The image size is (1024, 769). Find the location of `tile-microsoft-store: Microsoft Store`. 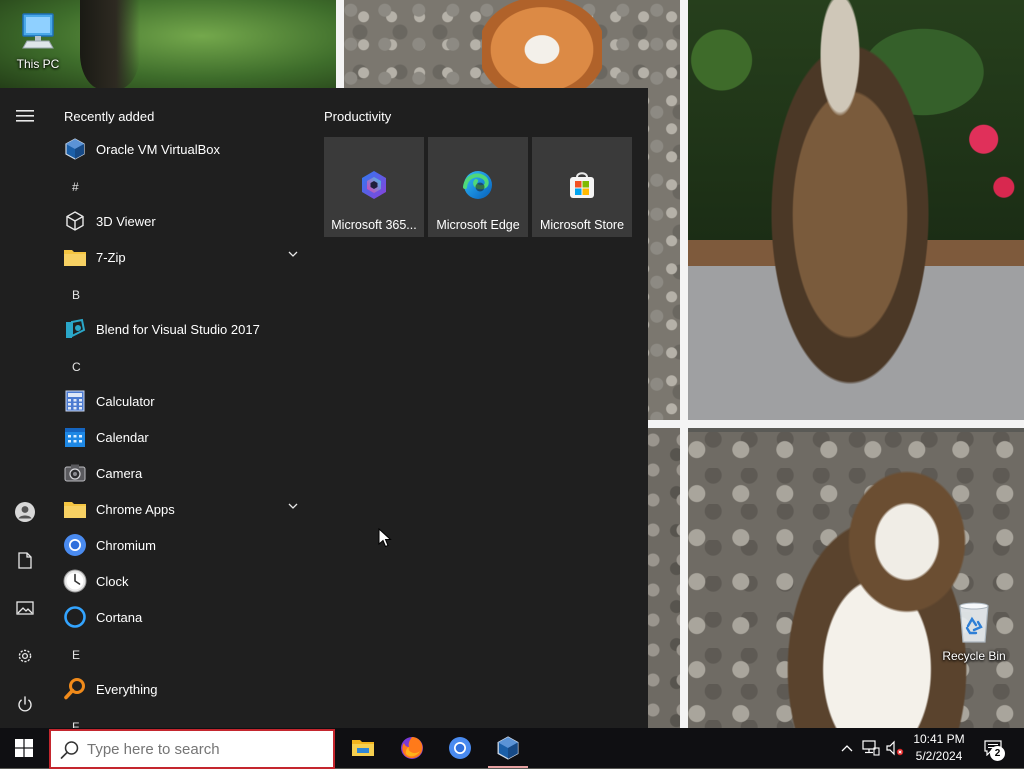

tile-microsoft-store: Microsoft Store is located at coordinates (582, 187).